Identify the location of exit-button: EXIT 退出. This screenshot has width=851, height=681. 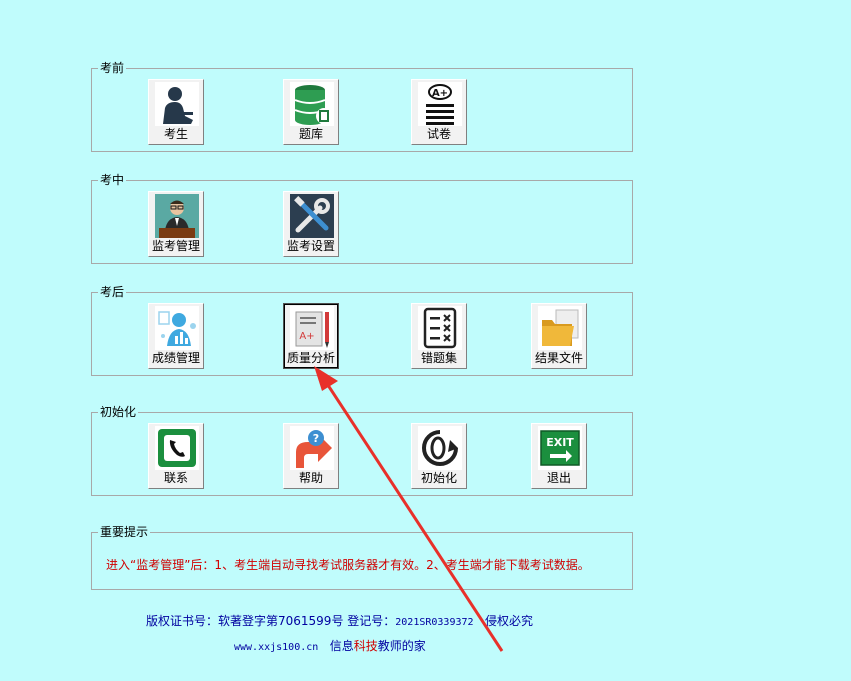
(559, 456).